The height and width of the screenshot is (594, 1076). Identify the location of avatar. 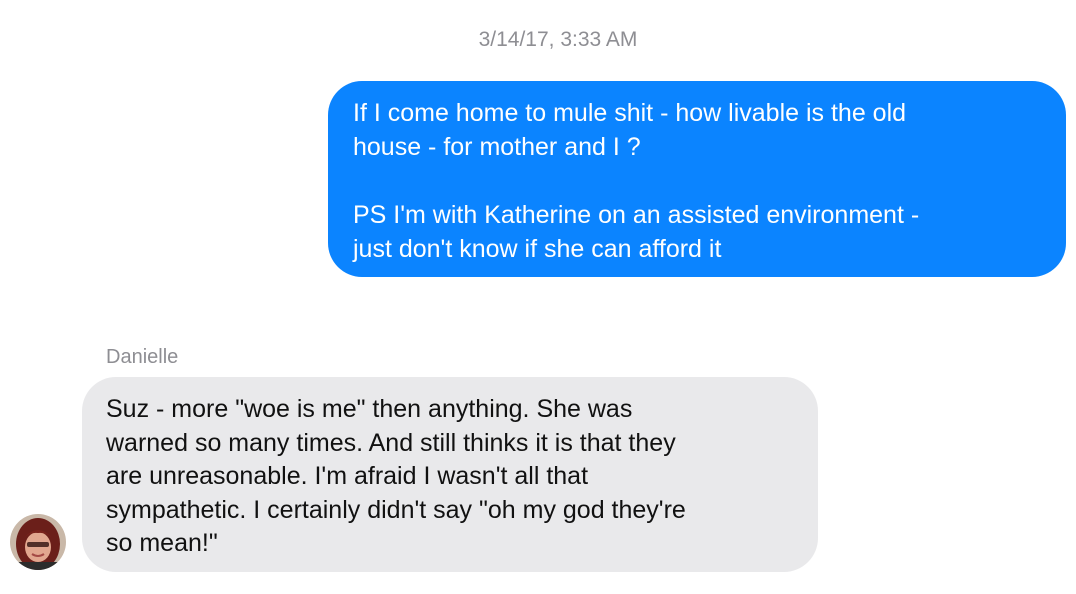
(38, 542).